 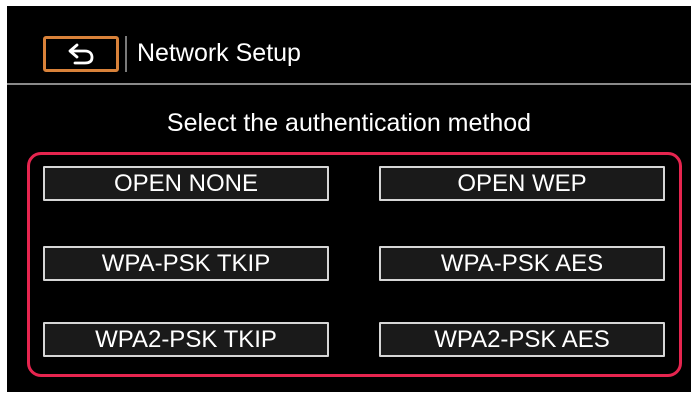 I want to click on open-wep-button: OPEN WEP, so click(x=522, y=183).